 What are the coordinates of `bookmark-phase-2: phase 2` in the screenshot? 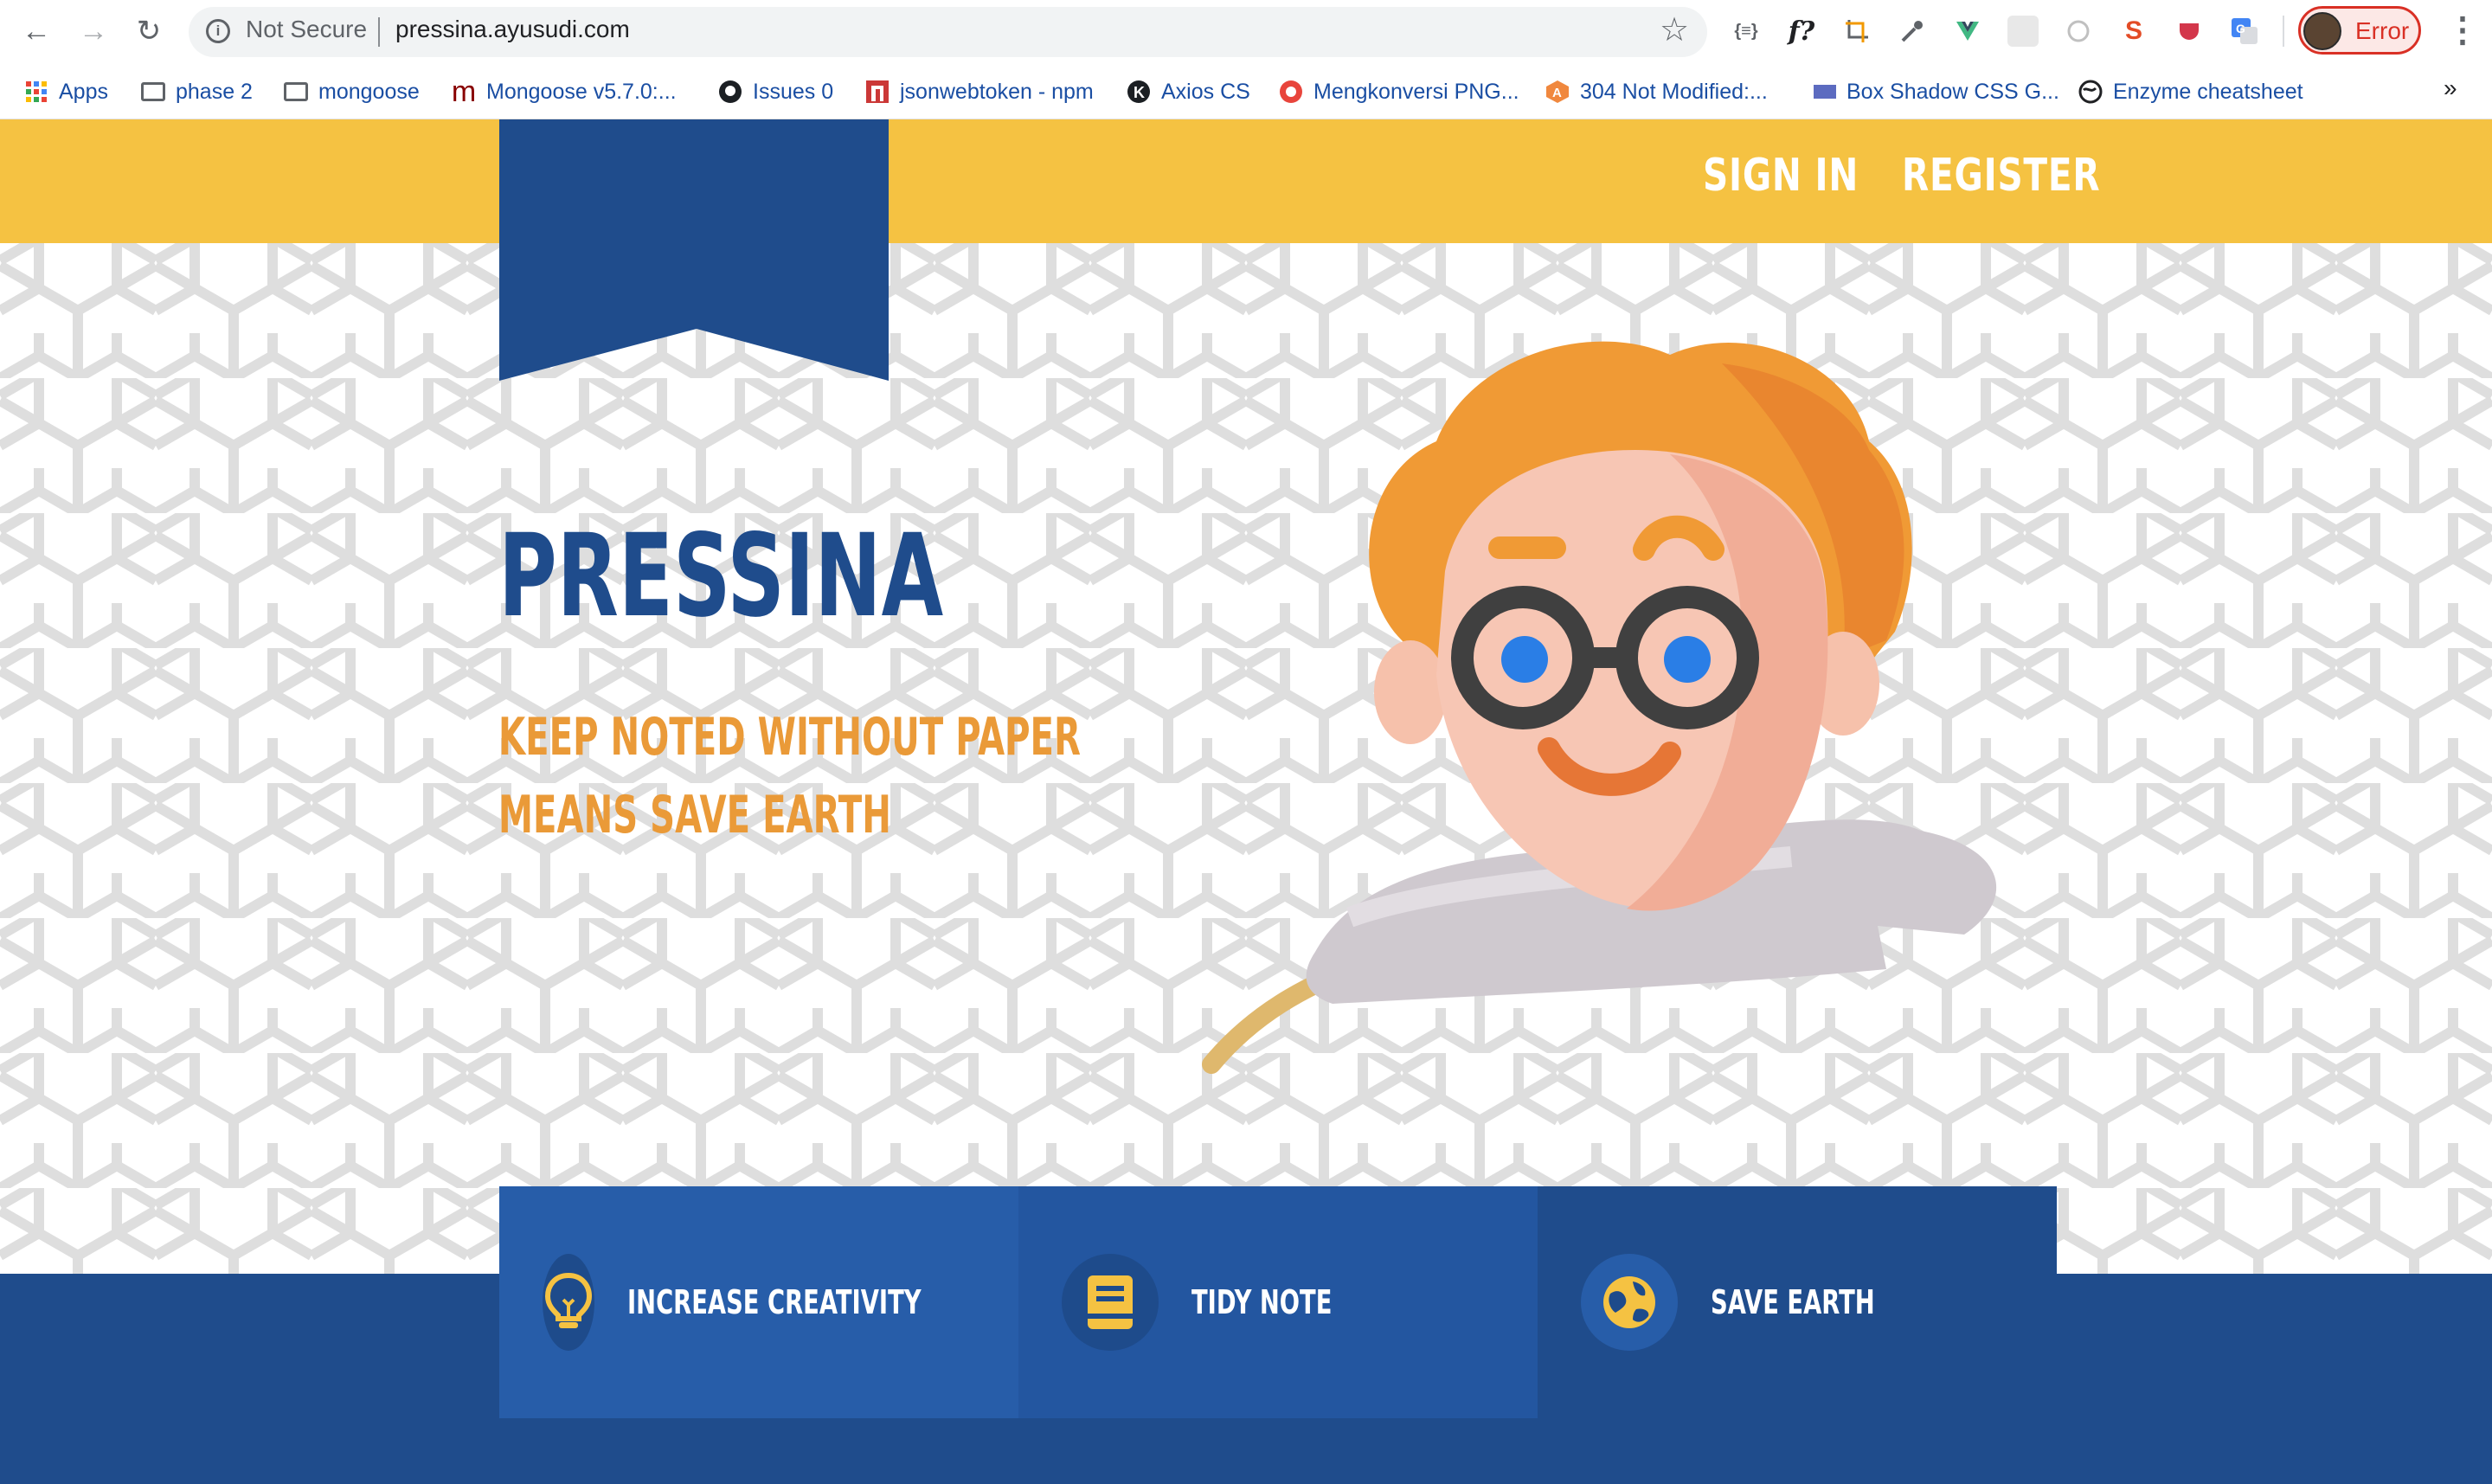 It's located at (197, 91).